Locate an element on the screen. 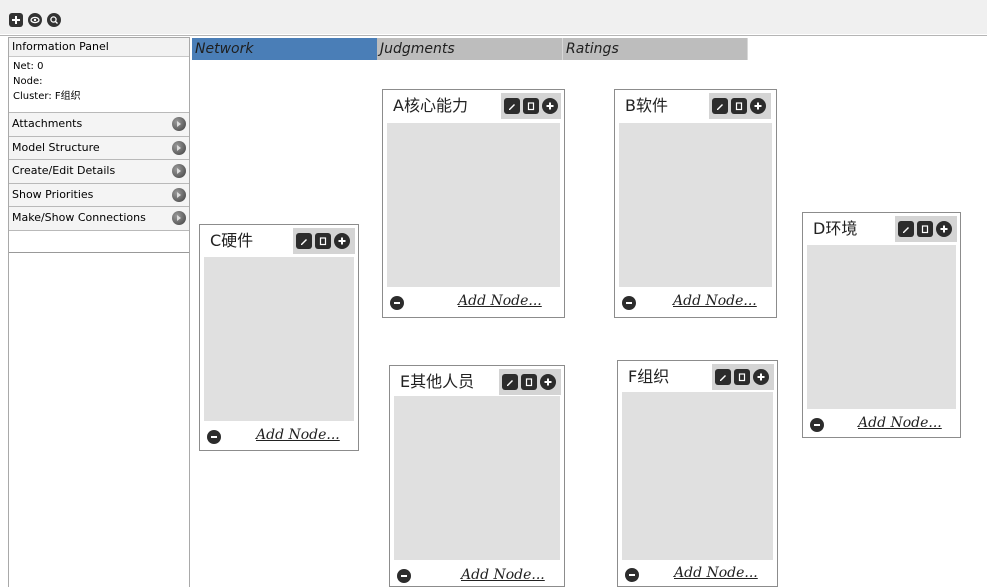  info-panel-content: Net: 0 Node: Cluster: F组织 is located at coordinates (99, 85).